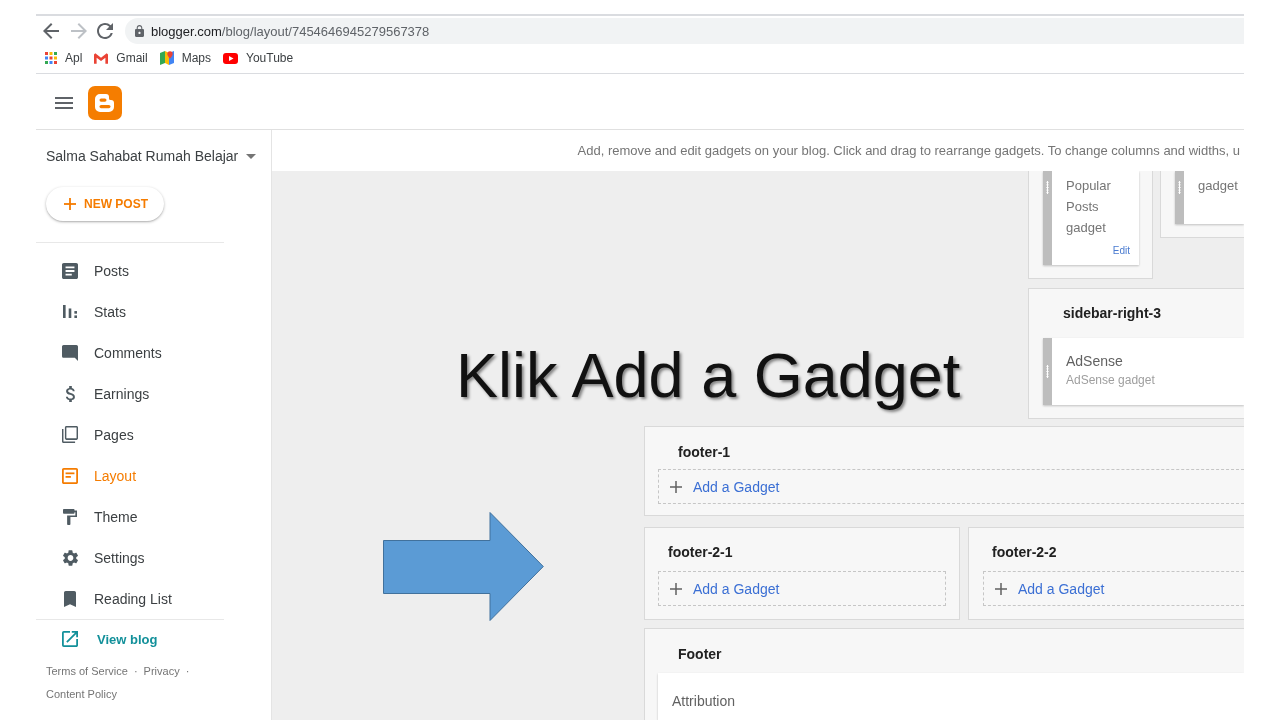 The height and width of the screenshot is (720, 1280). What do you see at coordinates (81, 694) in the screenshot?
I see `footer-link: Content Policy` at bounding box center [81, 694].